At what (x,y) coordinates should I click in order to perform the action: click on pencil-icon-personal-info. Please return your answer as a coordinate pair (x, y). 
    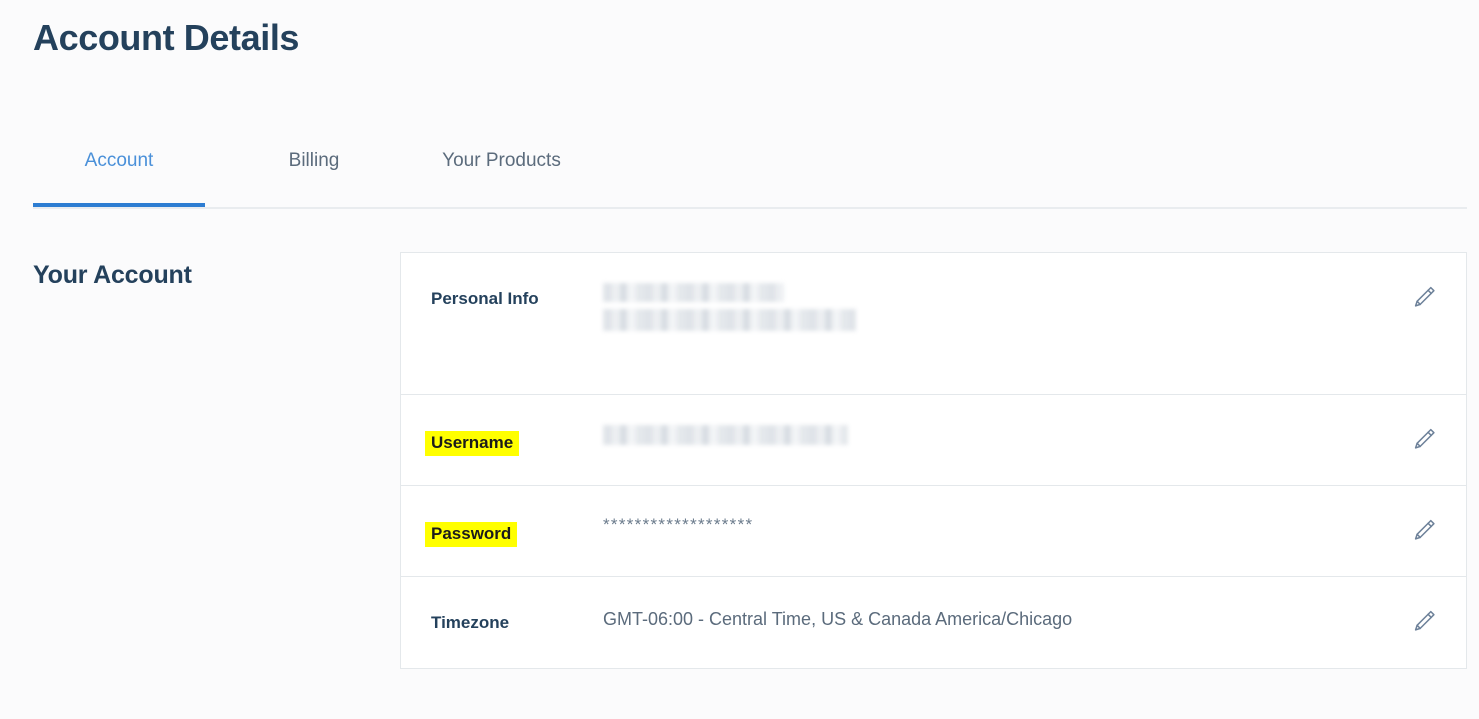
    Looking at the image, I should click on (1424, 297).